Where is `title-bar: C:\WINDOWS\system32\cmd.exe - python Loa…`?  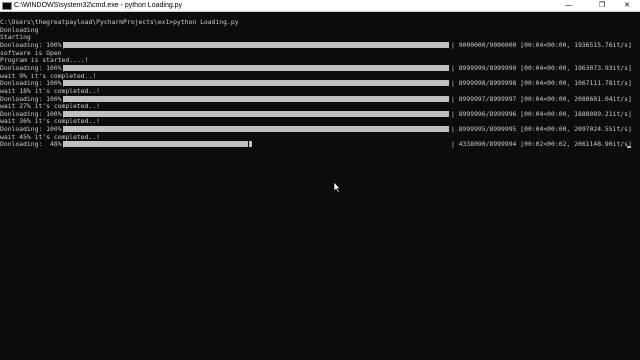 title-bar: C:\WINDOWS\system32\cmd.exe - python Loa… is located at coordinates (320, 6).